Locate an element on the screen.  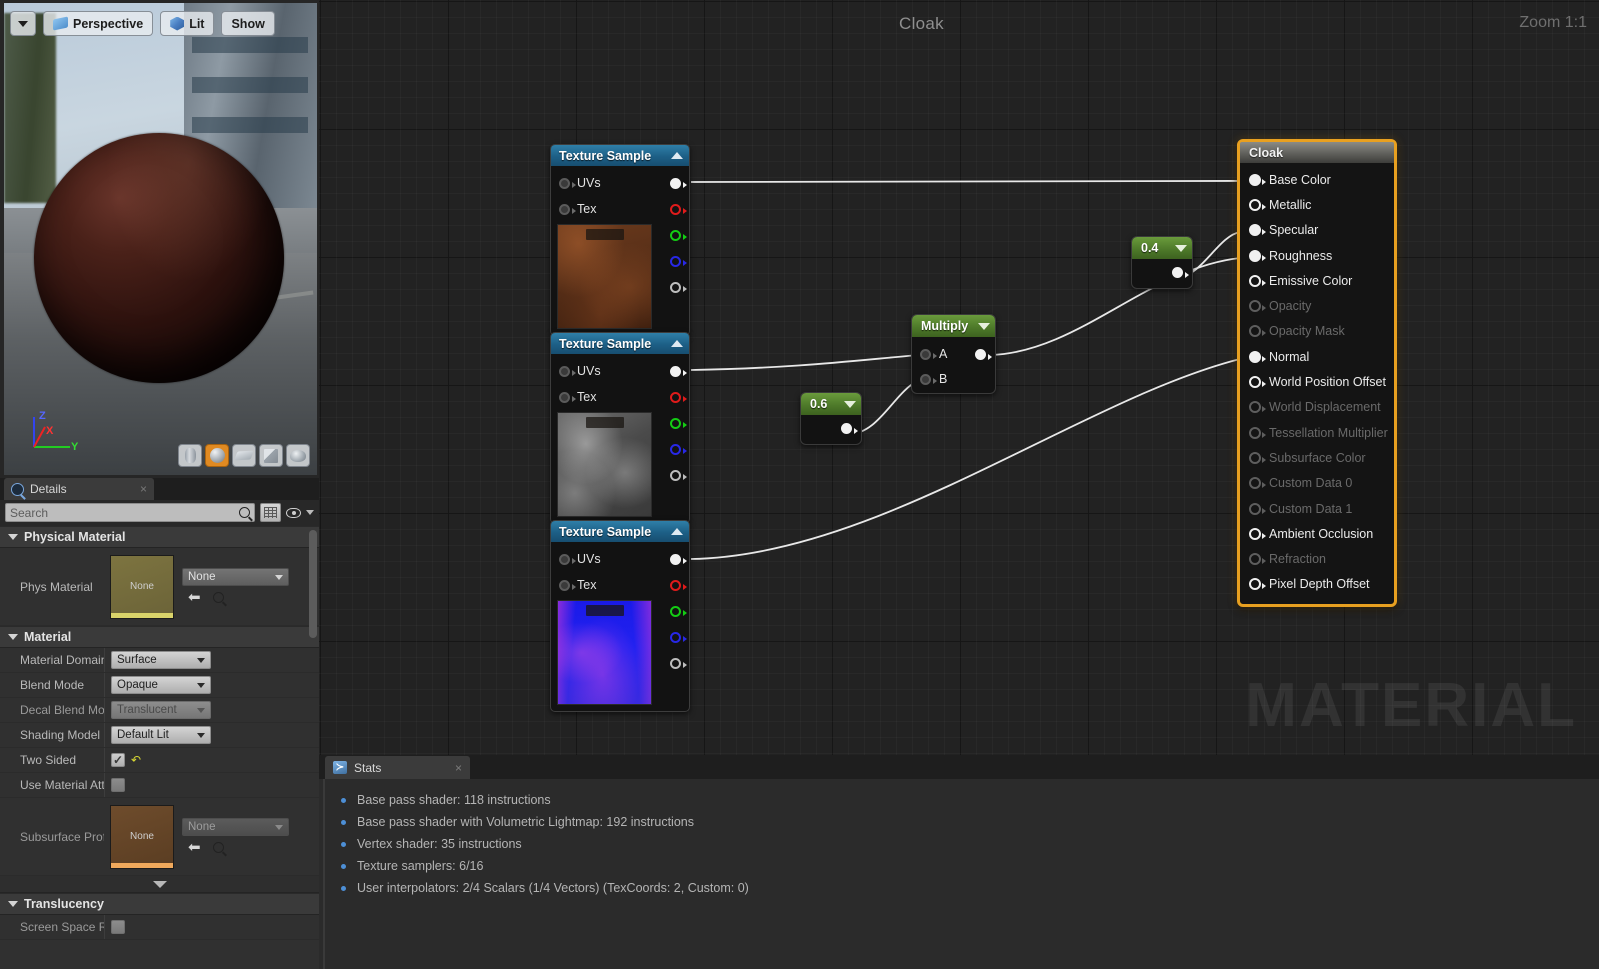
material-pin-normal: Normal is located at coordinates (1317, 356).